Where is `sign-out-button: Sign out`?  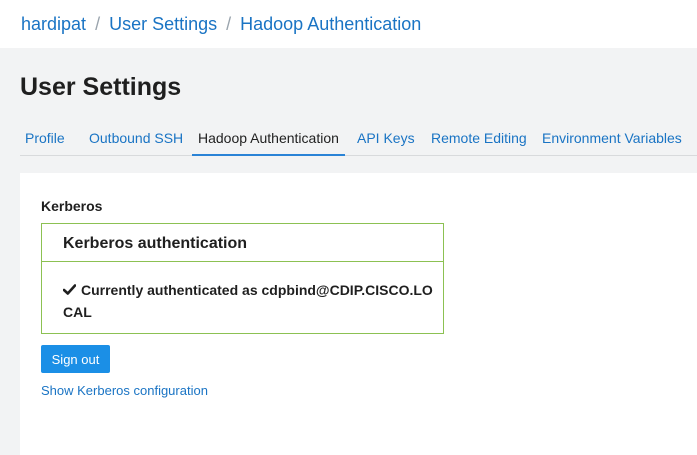 sign-out-button: Sign out is located at coordinates (75, 359).